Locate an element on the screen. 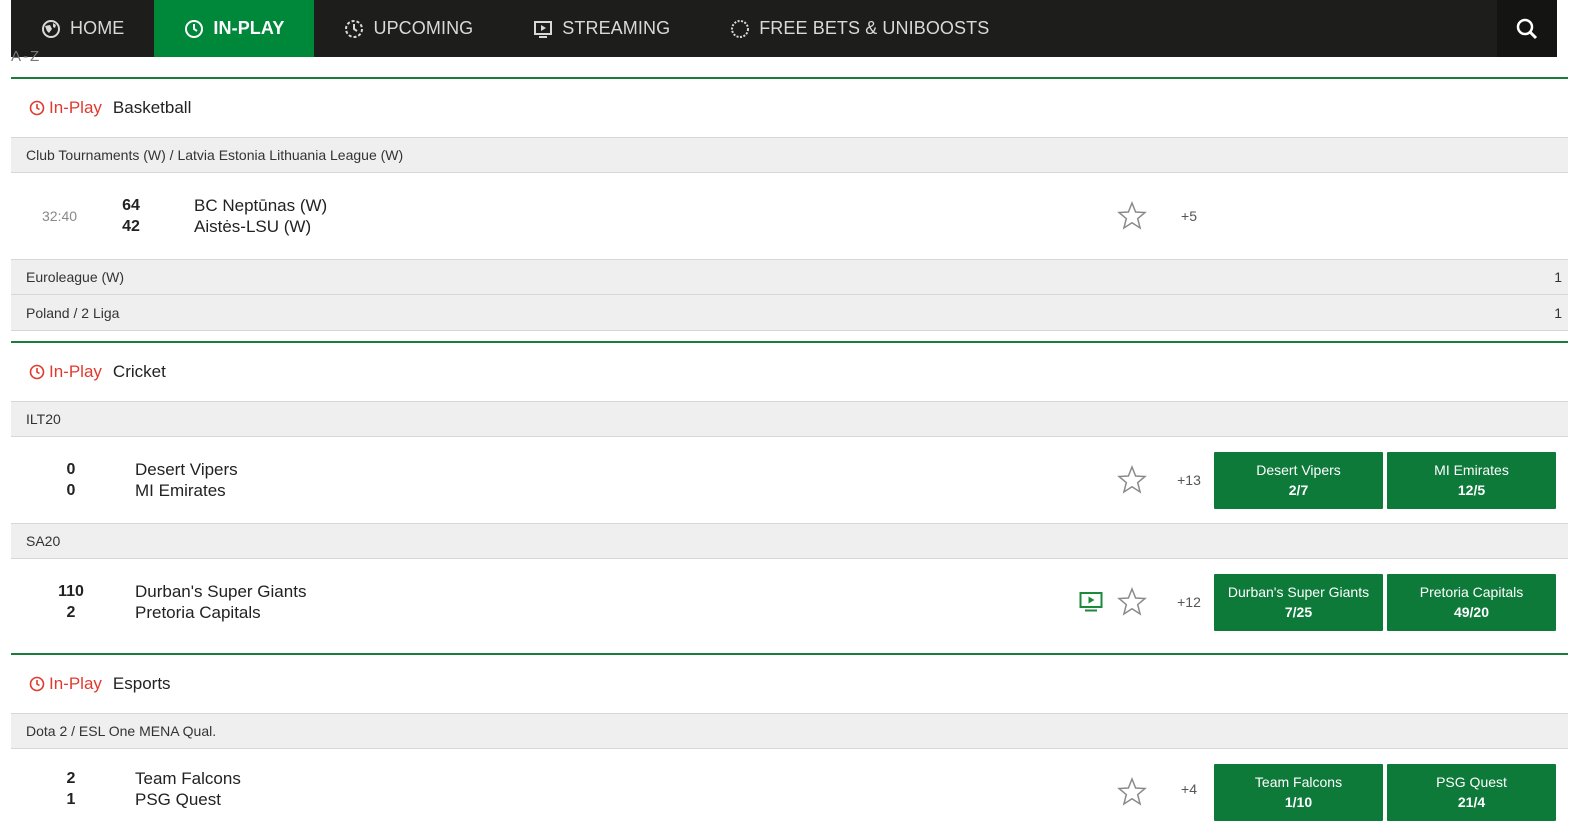 Image resolution: width=1587 pixels, height=840 pixels. left-margin is located at coordinates (5, 420).